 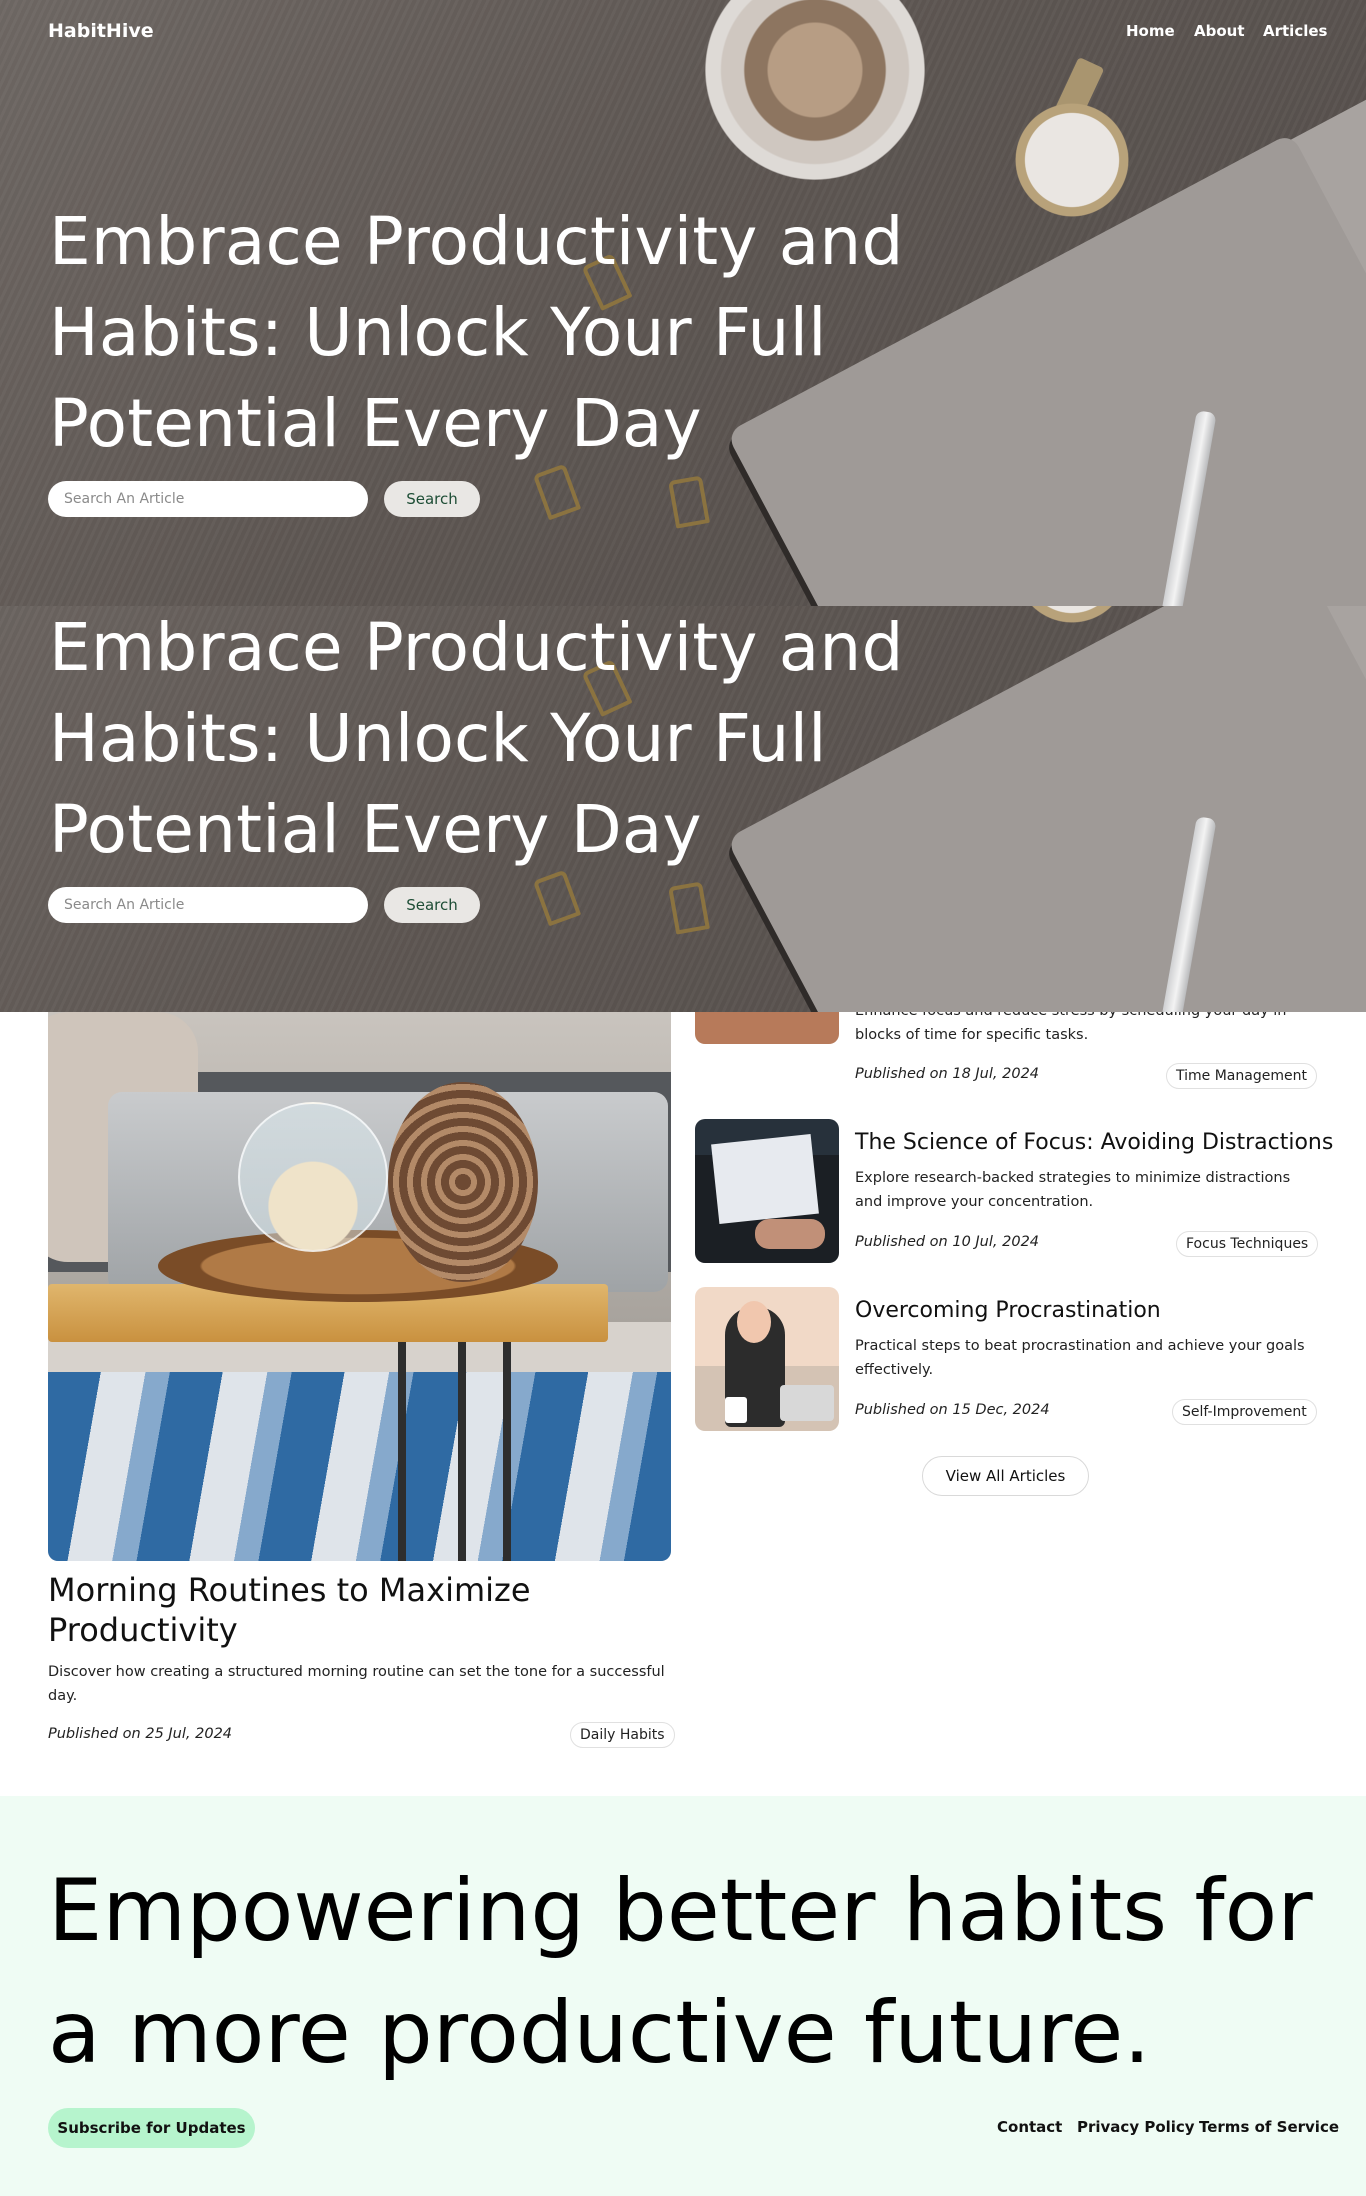 I want to click on image-laptop, so click(x=807, y=1403).